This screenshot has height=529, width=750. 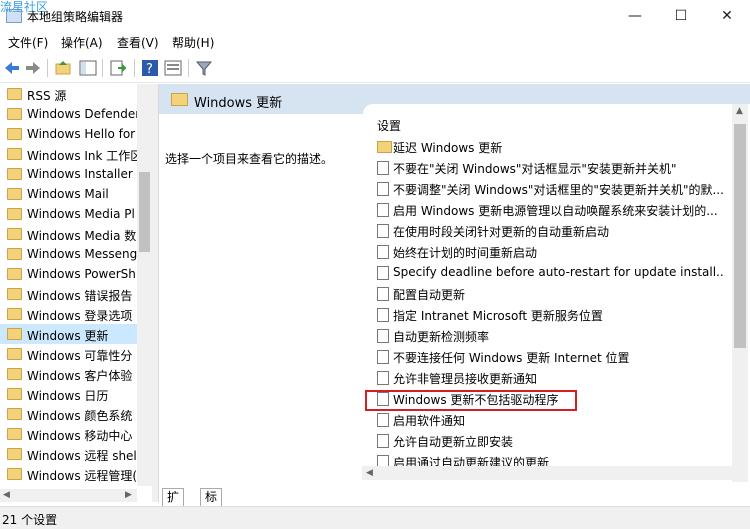 I want to click on list-item: 始终在计划的时间重新启动, so click(x=550, y=251).